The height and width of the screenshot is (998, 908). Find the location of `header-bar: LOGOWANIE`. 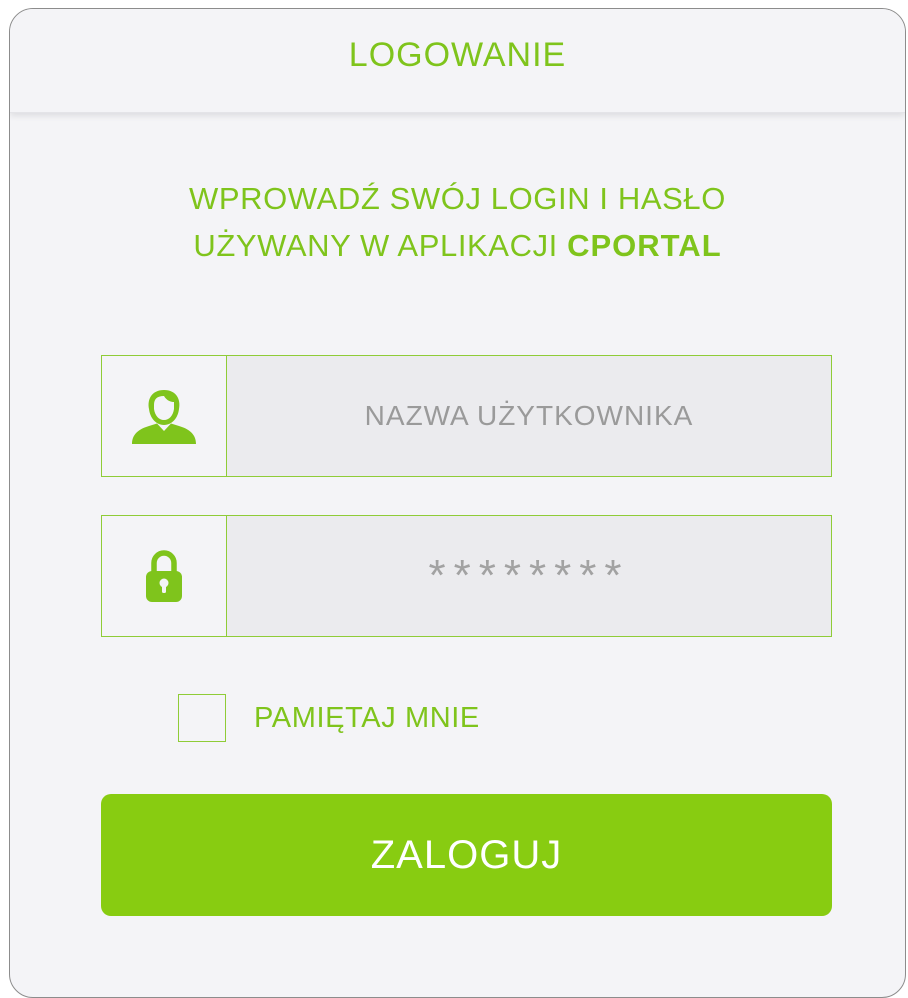

header-bar: LOGOWANIE is located at coordinates (457, 61).